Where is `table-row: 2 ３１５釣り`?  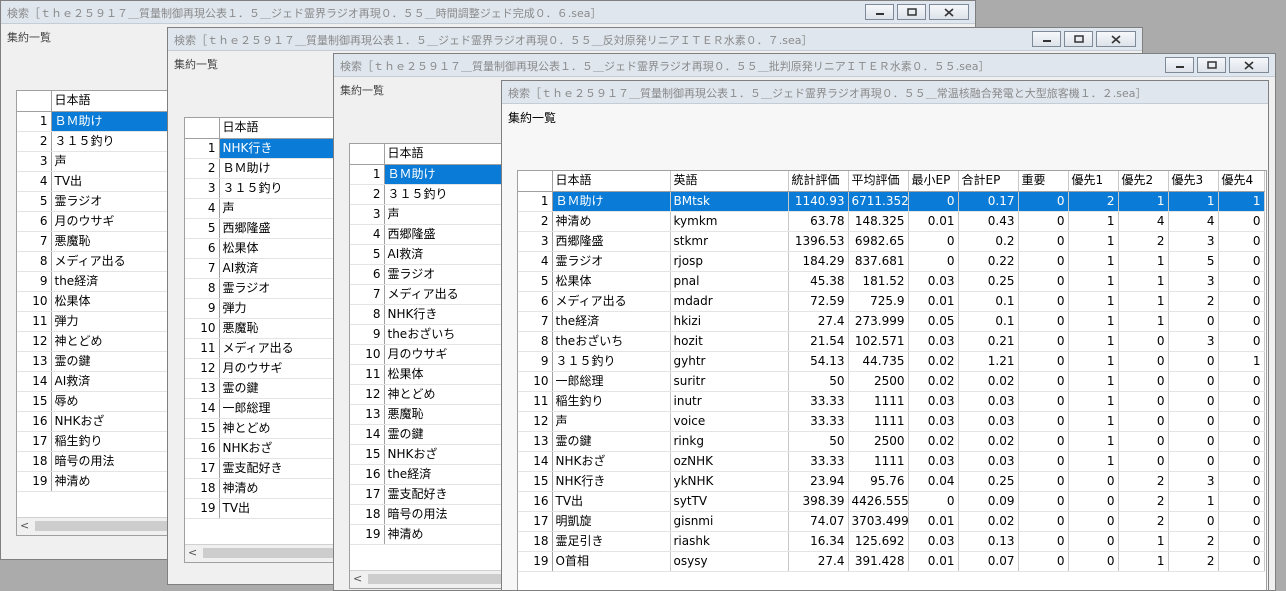 table-row: 2 ３１５釣り is located at coordinates (101, 141).